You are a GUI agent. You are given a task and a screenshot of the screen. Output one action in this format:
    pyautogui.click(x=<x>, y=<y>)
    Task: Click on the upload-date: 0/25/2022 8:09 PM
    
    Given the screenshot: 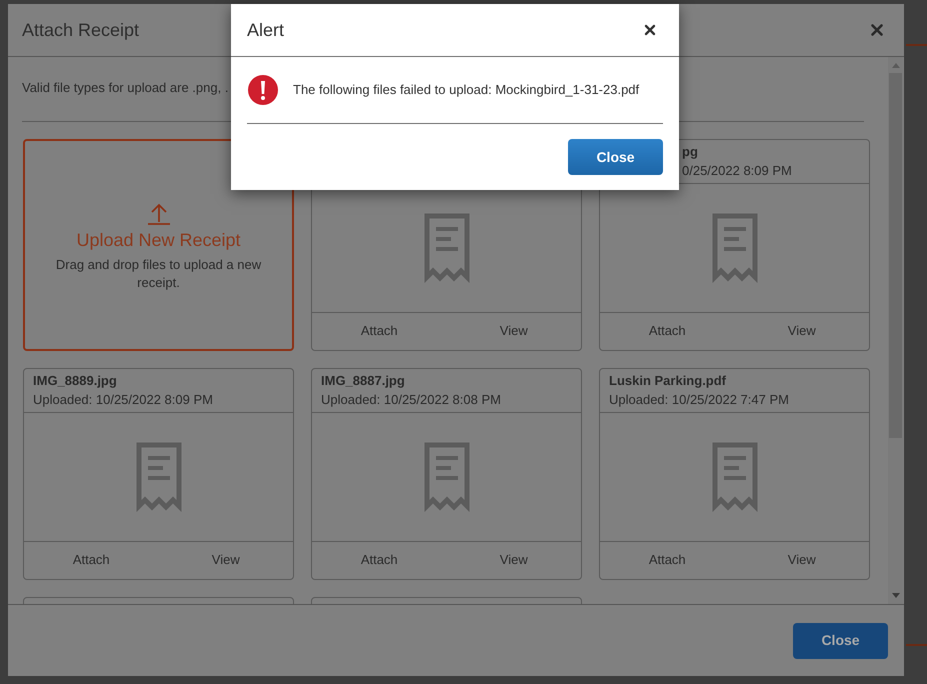 What is the action you would take?
    pyautogui.click(x=737, y=171)
    